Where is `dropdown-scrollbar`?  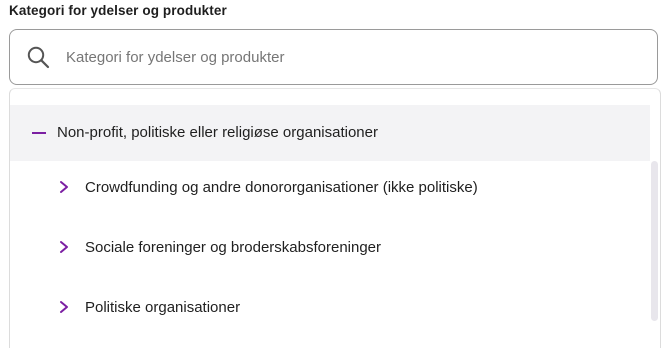
dropdown-scrollbar is located at coordinates (654, 241).